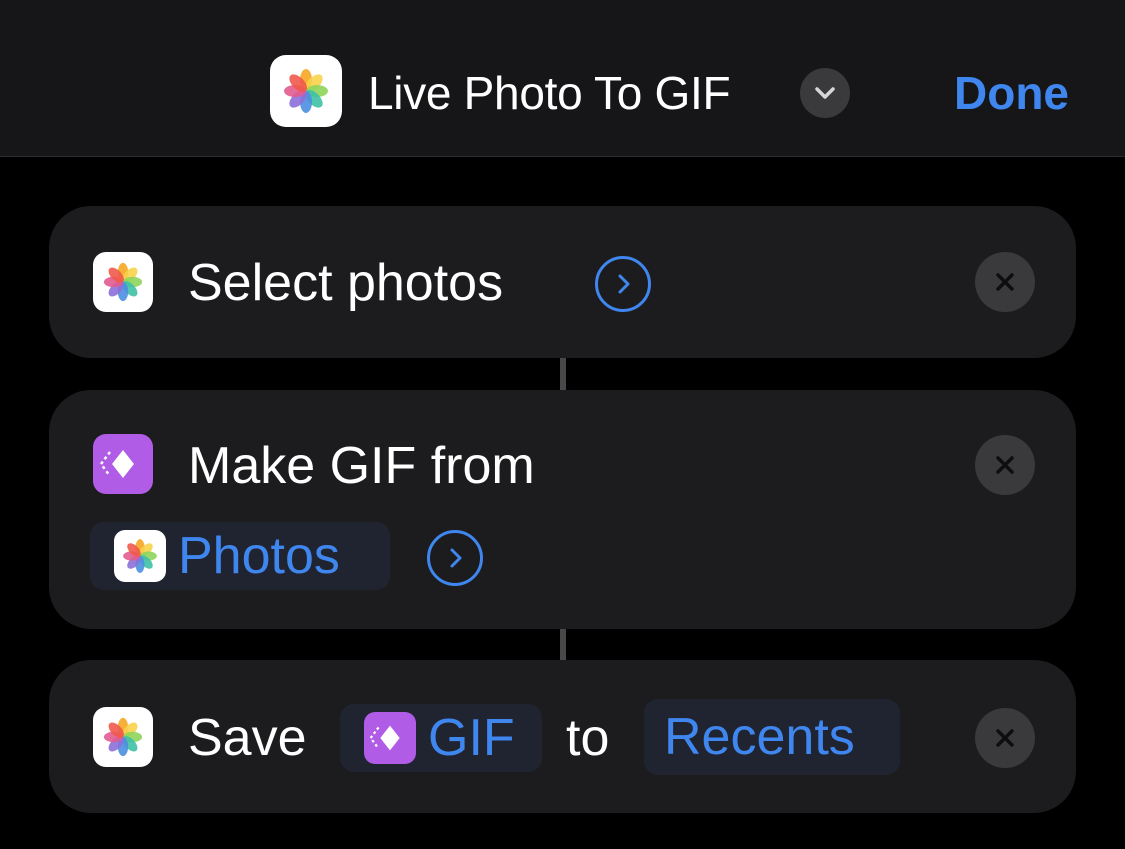 This screenshot has height=849, width=1125. Describe the element at coordinates (361, 466) in the screenshot. I see `action-label: Make GIF from` at that location.